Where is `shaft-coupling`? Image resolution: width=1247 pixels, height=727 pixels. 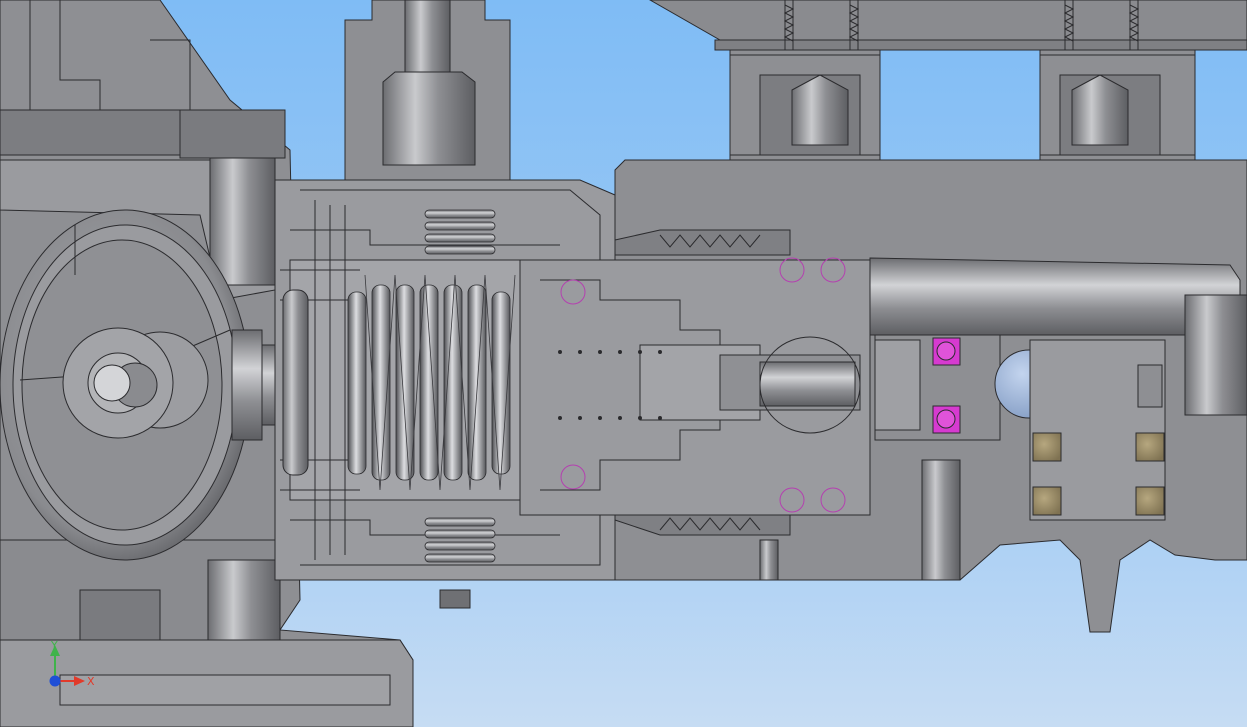 shaft-coupling is located at coordinates (295, 382).